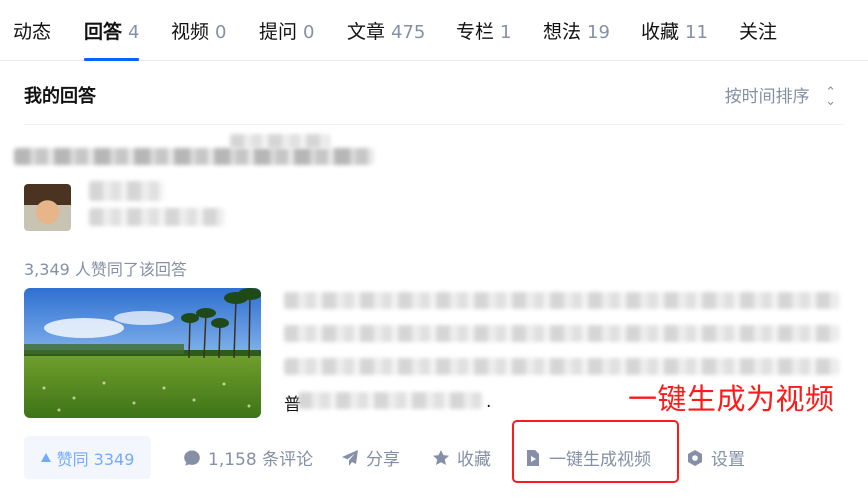 The height and width of the screenshot is (501, 868). I want to click on answer-title-redacted-fragment, so click(280, 141).